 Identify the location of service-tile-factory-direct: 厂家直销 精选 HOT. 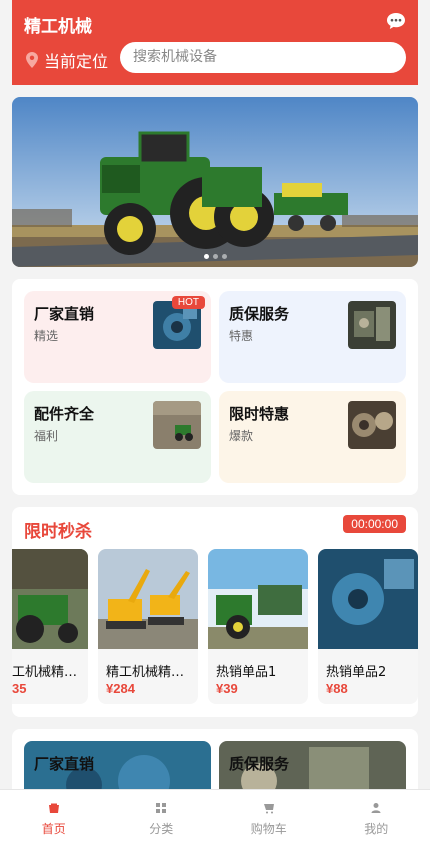
(117, 337).